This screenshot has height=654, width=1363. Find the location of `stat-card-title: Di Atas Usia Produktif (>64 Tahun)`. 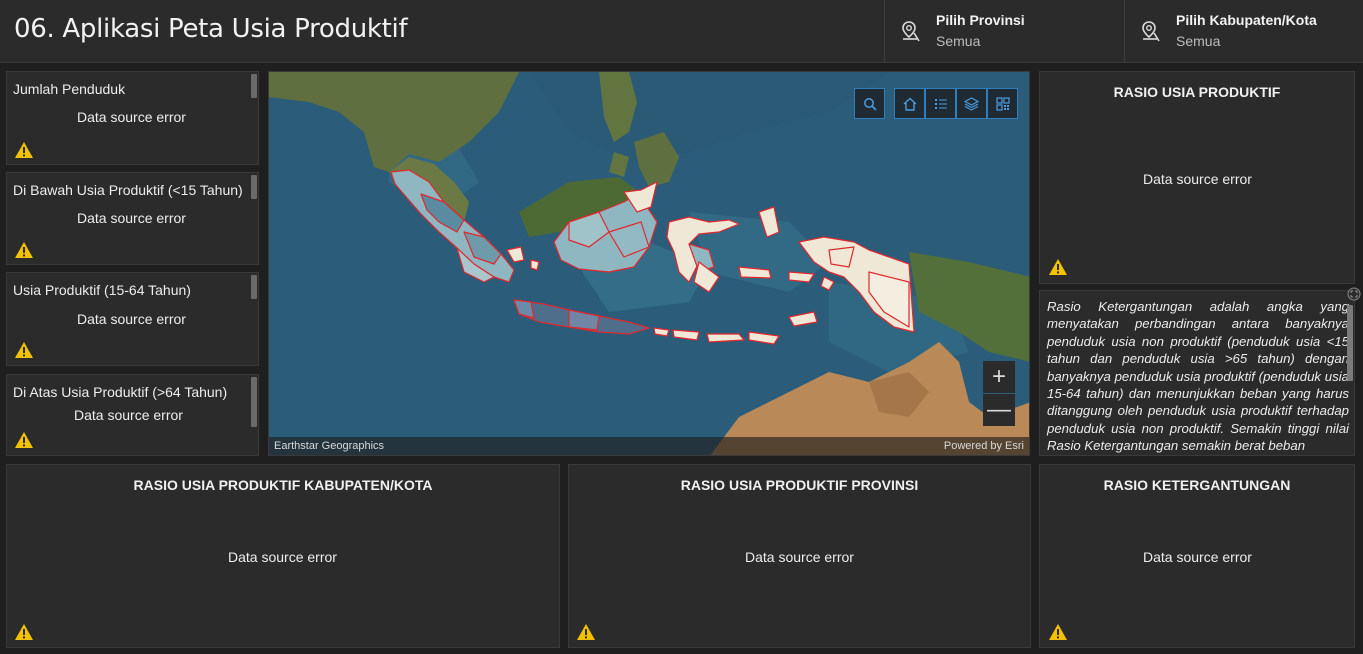

stat-card-title: Di Atas Usia Produktif (>64 Tahun) is located at coordinates (120, 392).